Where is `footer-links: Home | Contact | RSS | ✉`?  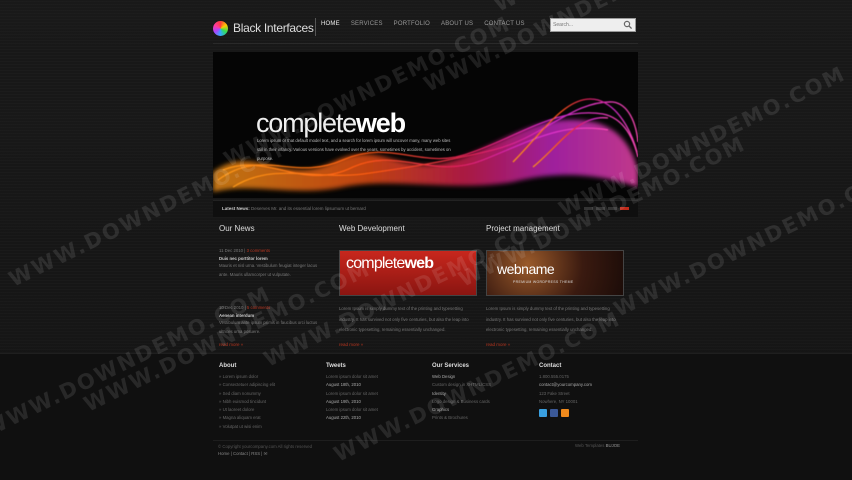
footer-links: Home | Contact | RSS | ✉ is located at coordinates (265, 453).